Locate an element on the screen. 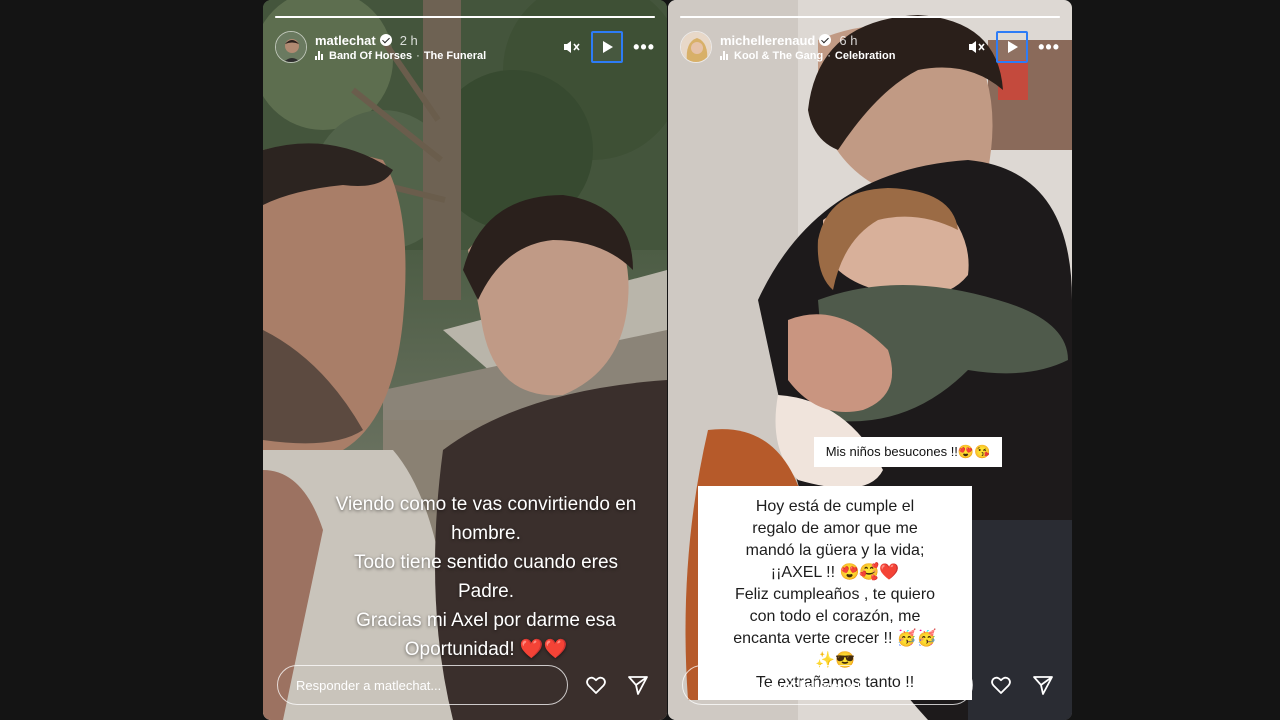  sticker-line: encanta verte crecer !! 🥳🥳 is located at coordinates (835, 638).